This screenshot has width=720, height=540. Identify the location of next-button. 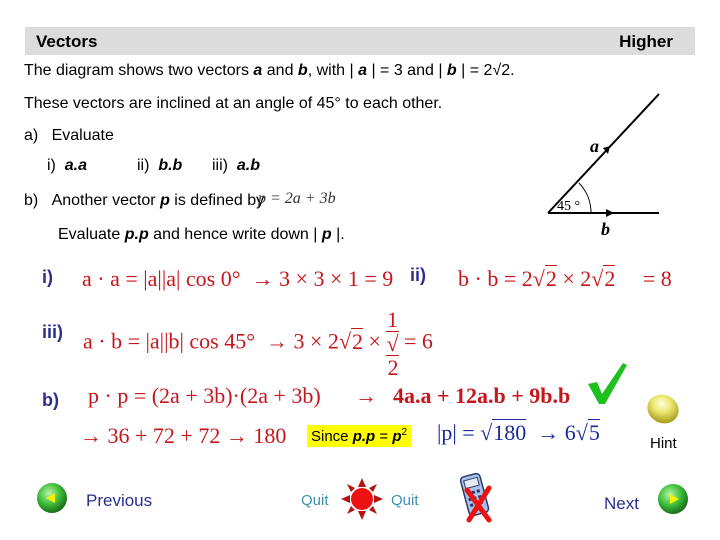
(673, 499).